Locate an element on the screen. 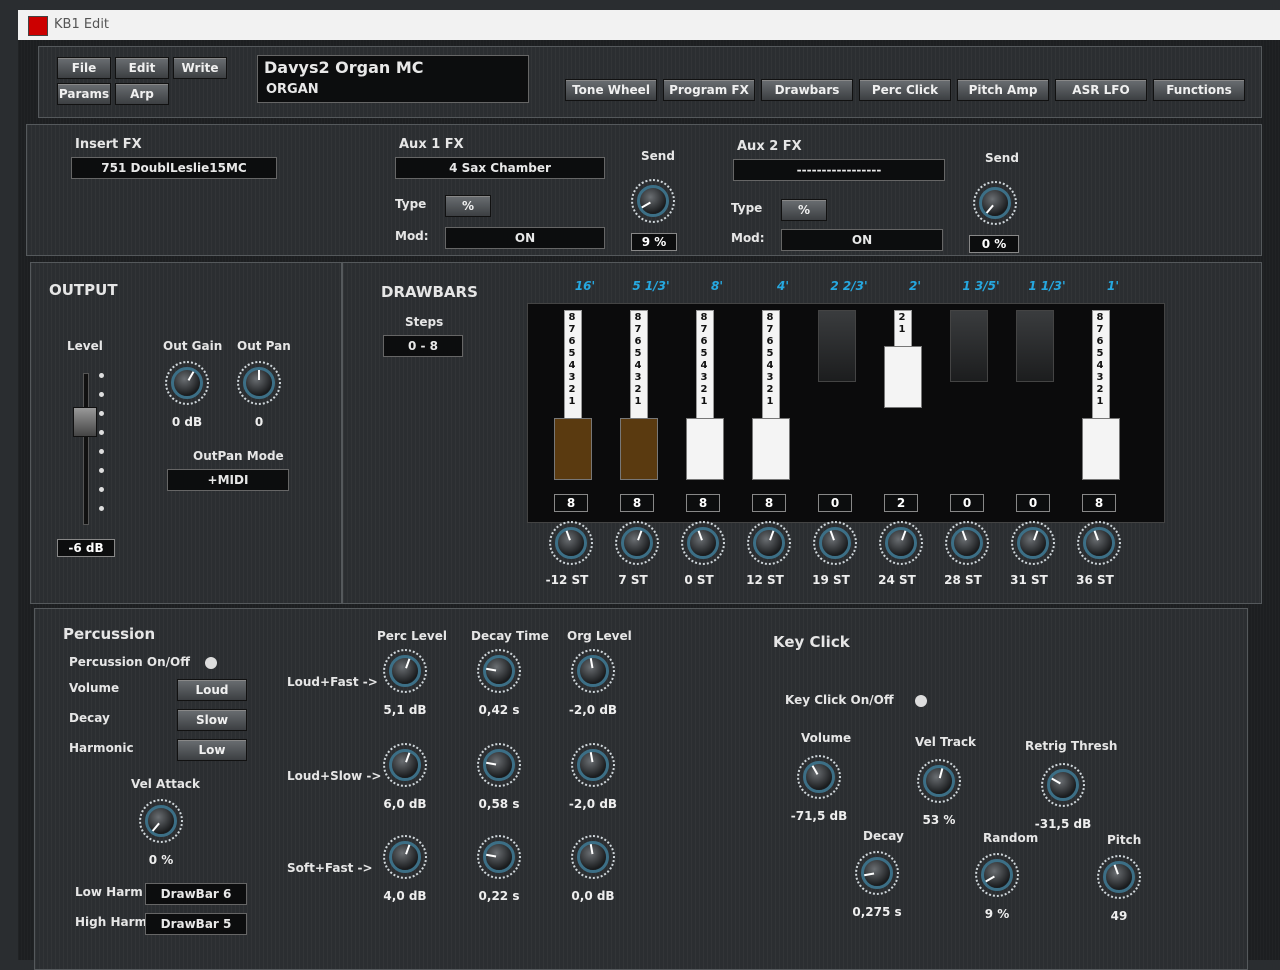 This screenshot has width=1280, height=970. tab-program-fx: Program FX is located at coordinates (709, 90).